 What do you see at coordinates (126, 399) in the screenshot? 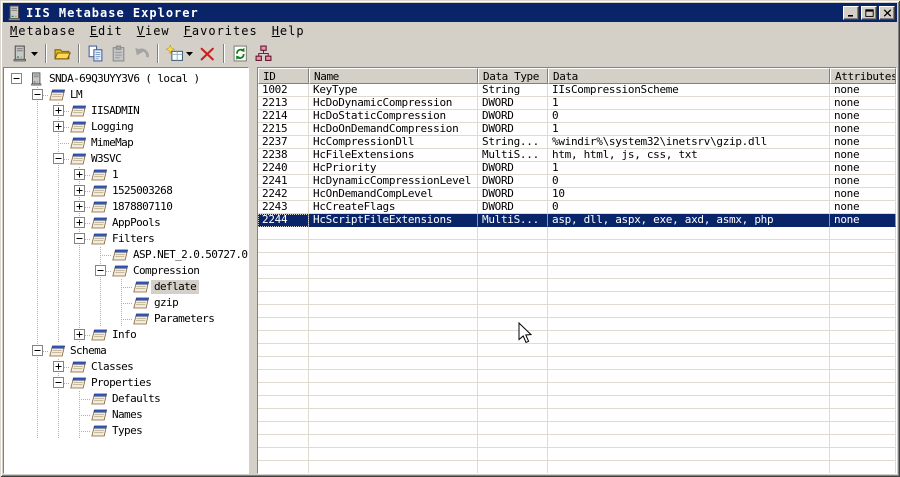
I see `tree-item-defaults: Defaults` at bounding box center [126, 399].